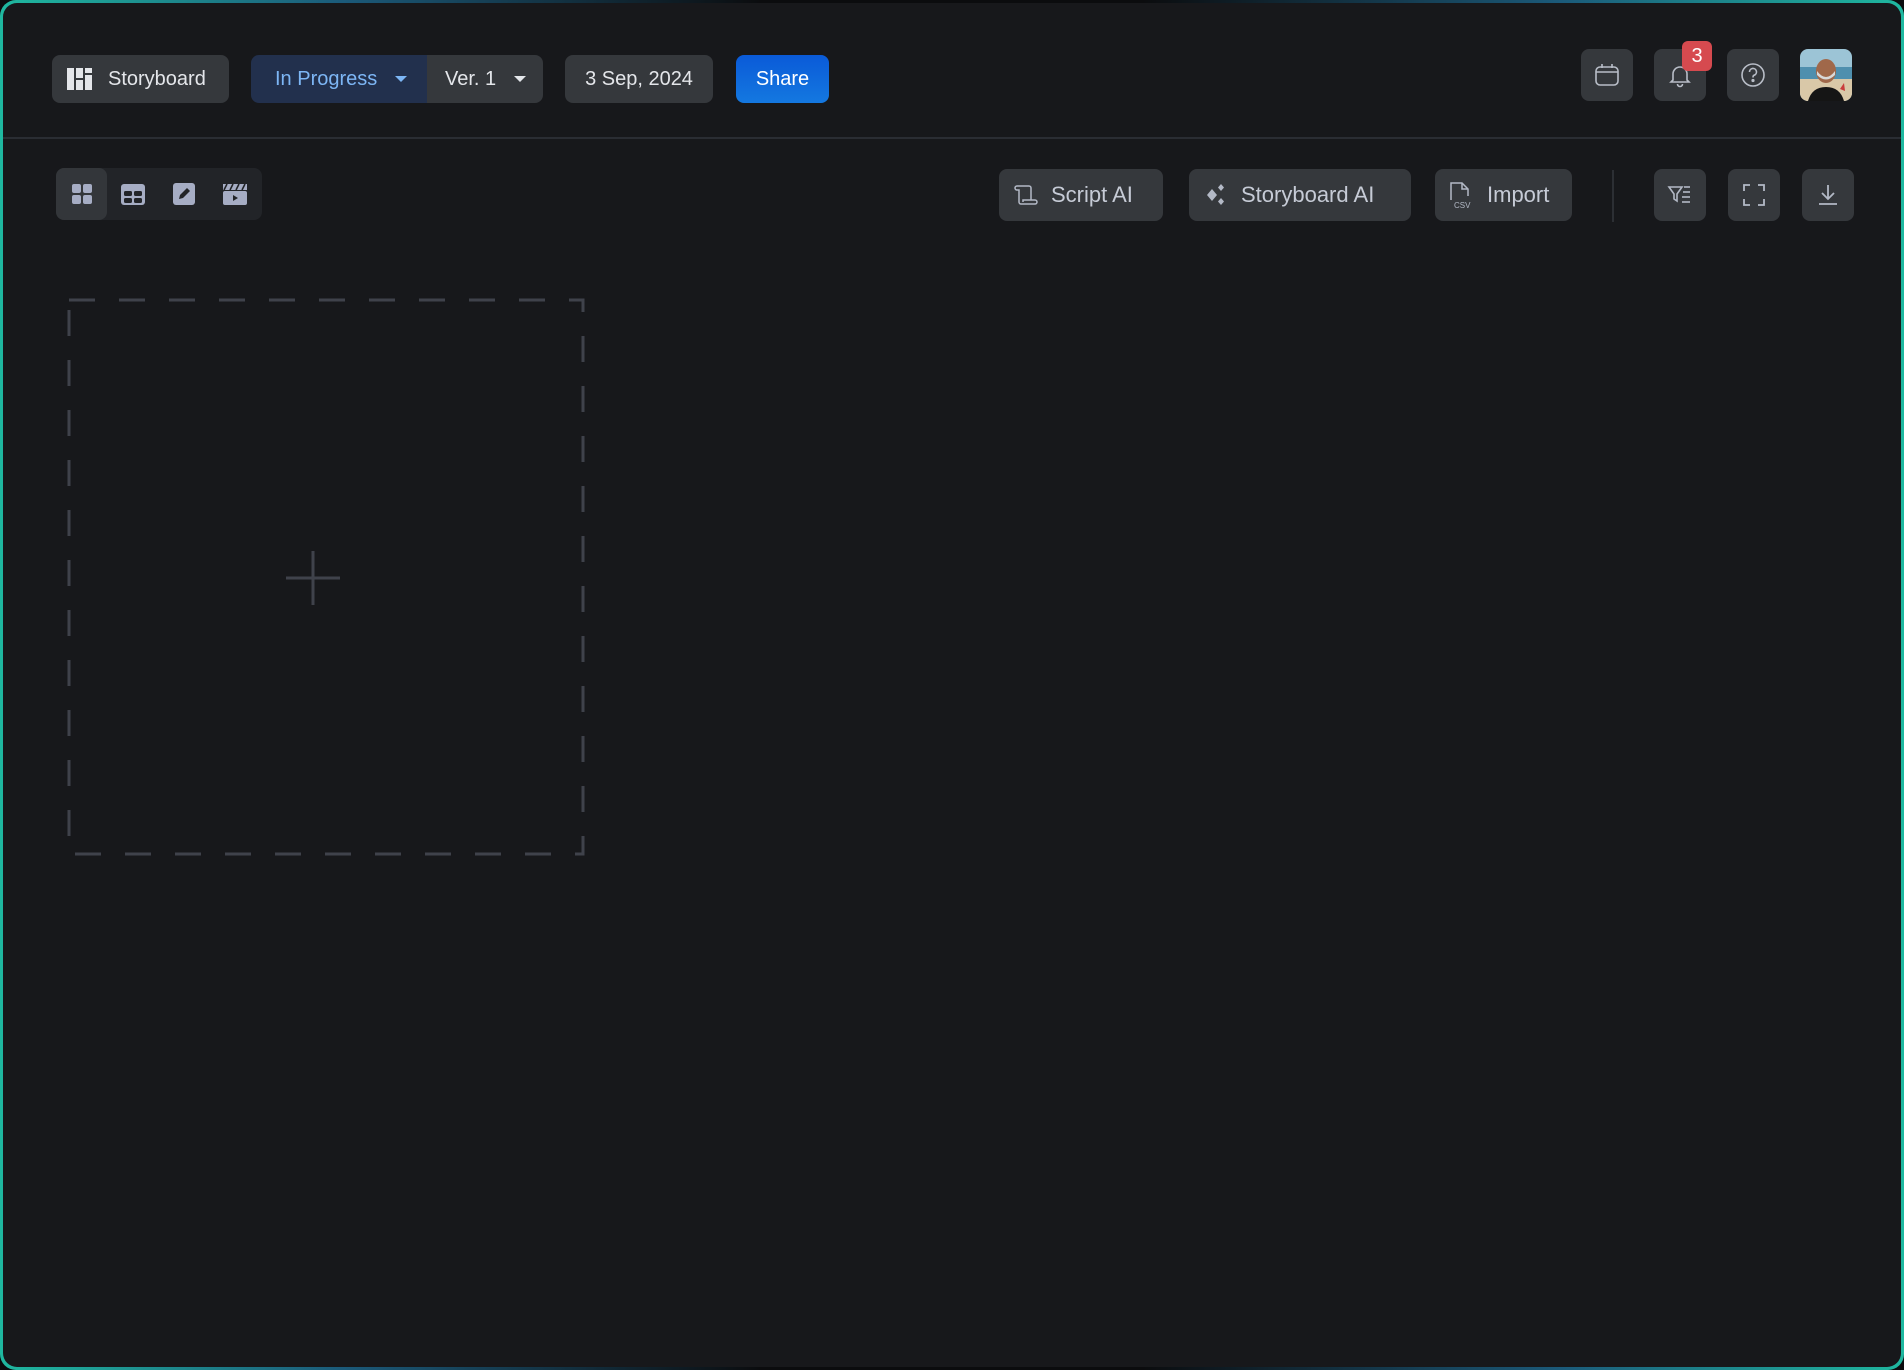  I want to click on storyboard-logo-icon, so click(79, 79).